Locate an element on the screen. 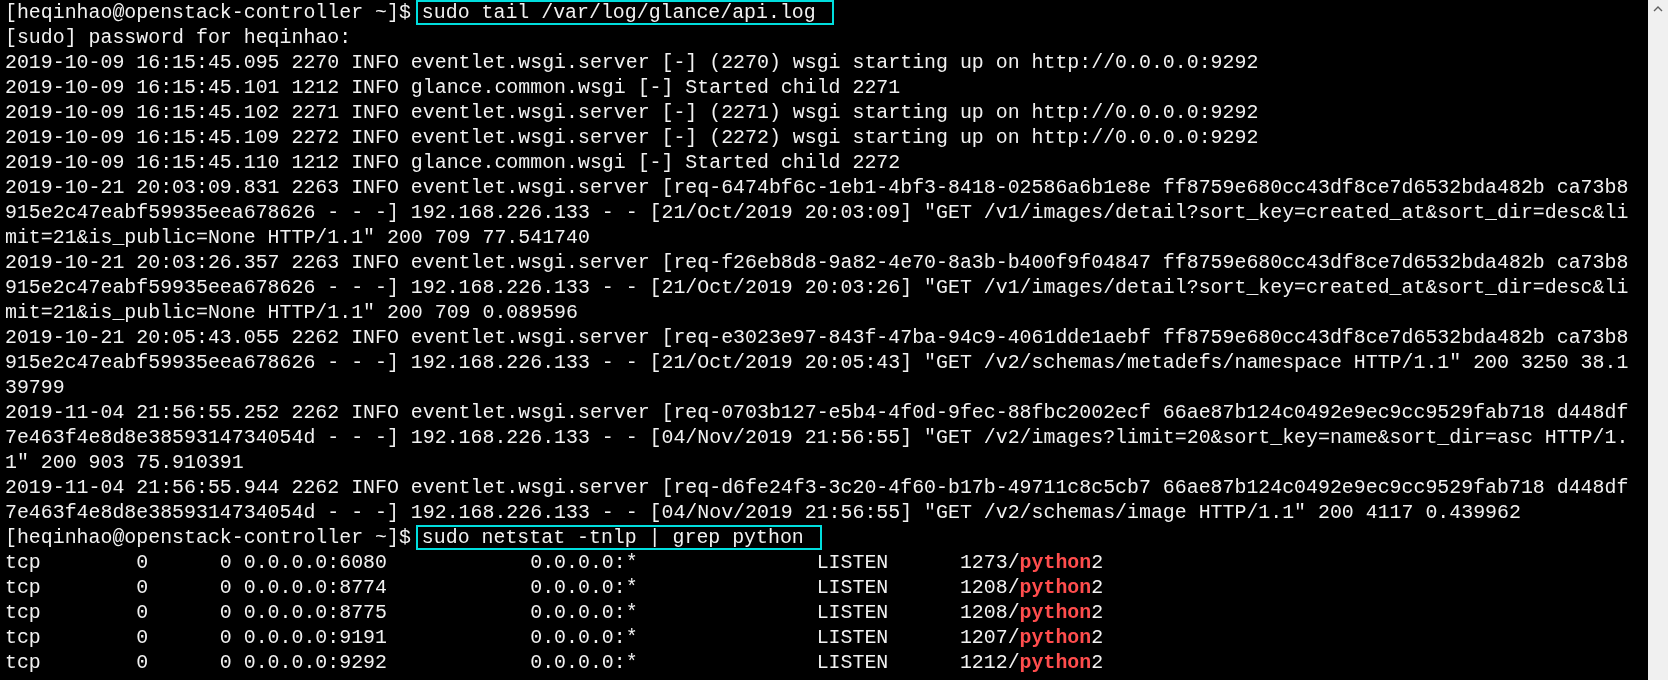  chevron-up-icon is located at coordinates (1658, 9).